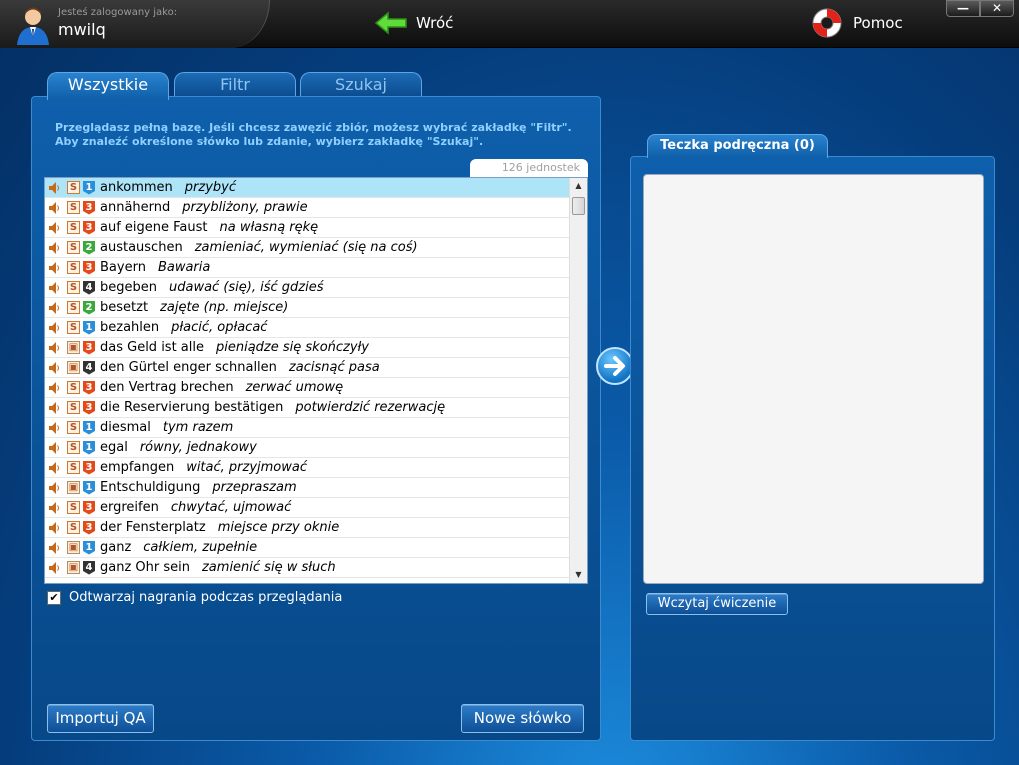  I want to click on logged-in-label: Jesteś zalogowany jako:, so click(118, 12).